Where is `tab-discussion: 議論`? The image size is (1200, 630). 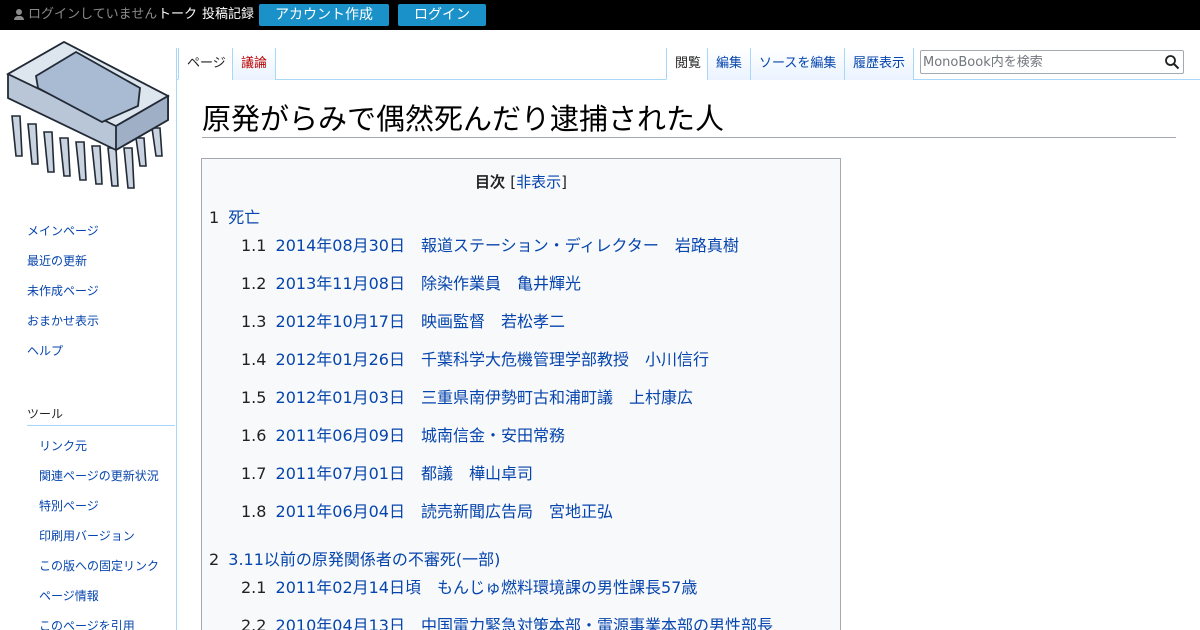
tab-discussion: 議論 is located at coordinates (254, 64).